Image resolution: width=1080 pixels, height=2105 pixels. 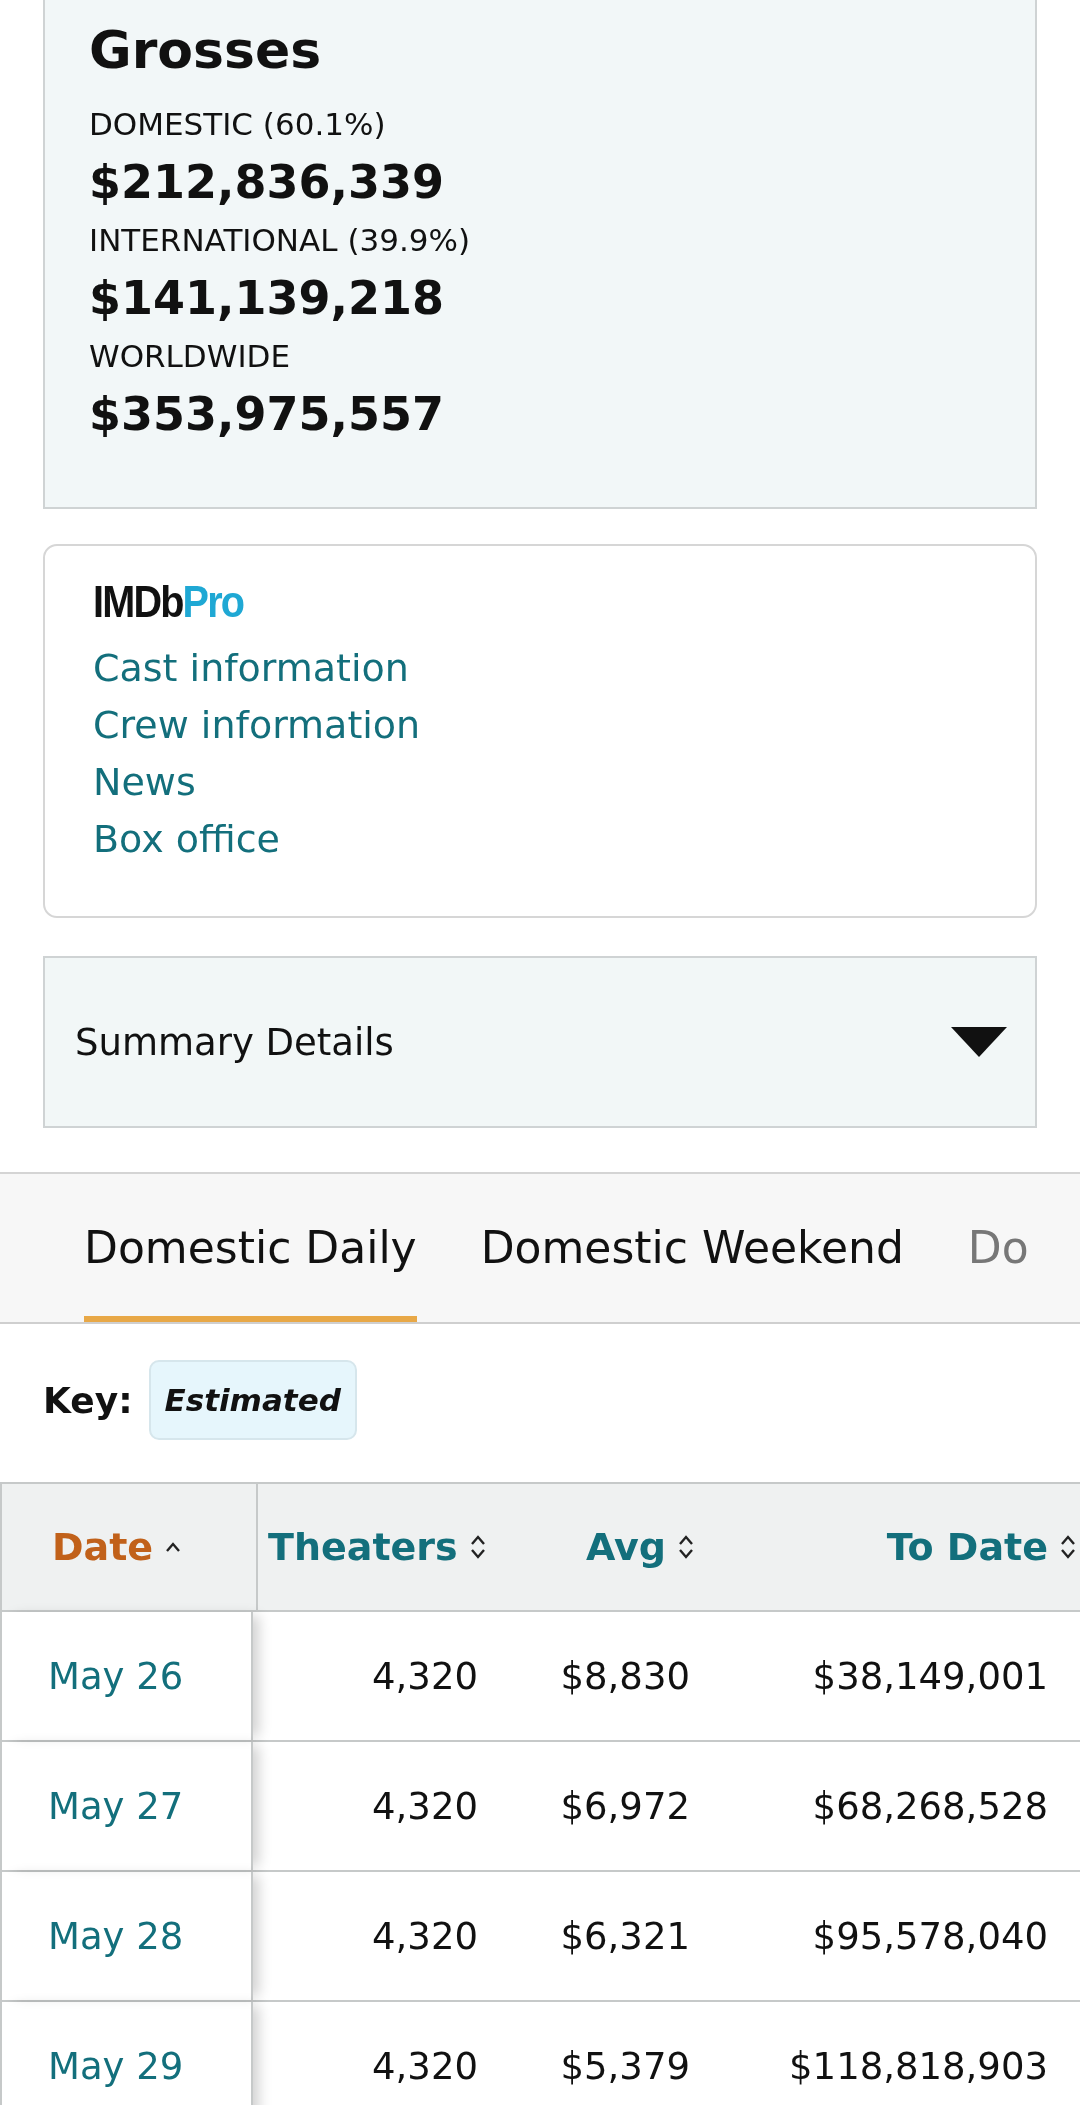 What do you see at coordinates (190, 357) in the screenshot?
I see `gross-label: WORLDWIDE` at bounding box center [190, 357].